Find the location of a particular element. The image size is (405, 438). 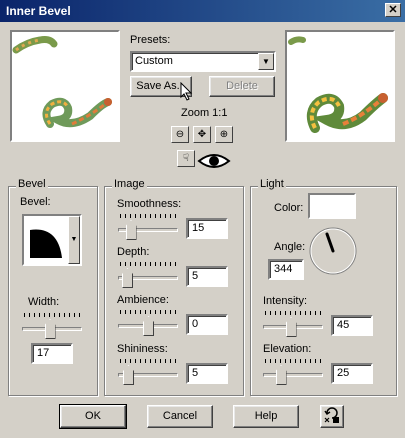

zoom-label: Zoom 1:1 is located at coordinates (204, 113).